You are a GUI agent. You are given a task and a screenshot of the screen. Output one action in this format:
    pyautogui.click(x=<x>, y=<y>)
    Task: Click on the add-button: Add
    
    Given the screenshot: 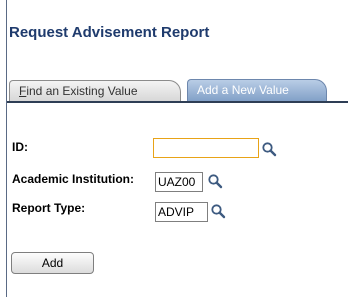 What is the action you would take?
    pyautogui.click(x=52, y=263)
    